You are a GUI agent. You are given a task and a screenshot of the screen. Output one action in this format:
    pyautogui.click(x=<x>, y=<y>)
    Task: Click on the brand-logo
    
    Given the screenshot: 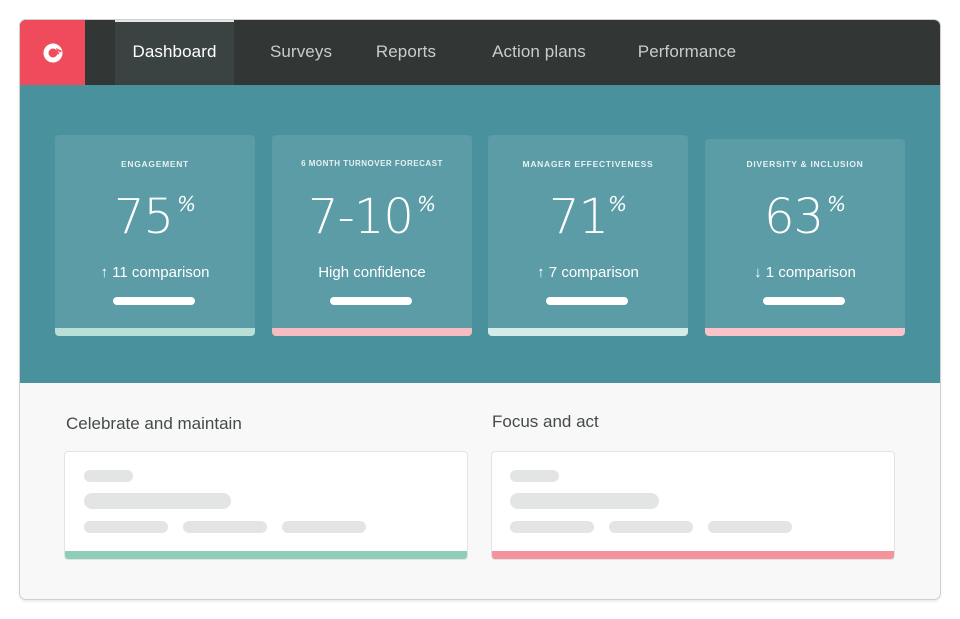 What is the action you would take?
    pyautogui.click(x=52, y=52)
    